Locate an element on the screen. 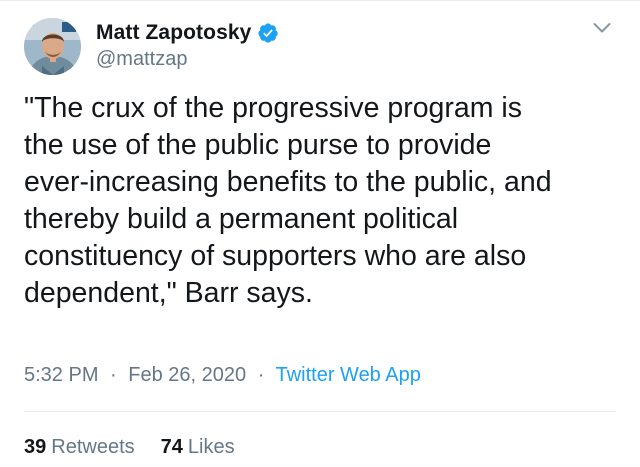 This screenshot has width=640, height=467. author-display-name: Matt Zapotosky is located at coordinates (173, 33).